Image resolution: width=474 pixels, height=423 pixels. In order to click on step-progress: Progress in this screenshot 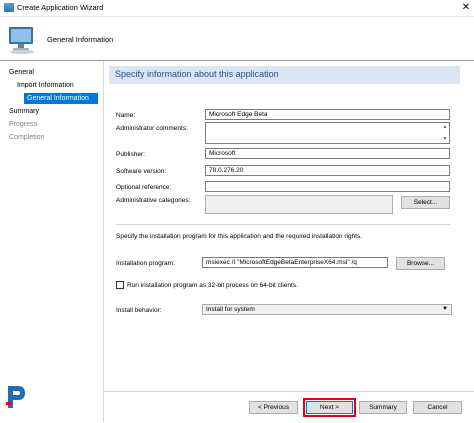, I will do `click(23, 124)`.